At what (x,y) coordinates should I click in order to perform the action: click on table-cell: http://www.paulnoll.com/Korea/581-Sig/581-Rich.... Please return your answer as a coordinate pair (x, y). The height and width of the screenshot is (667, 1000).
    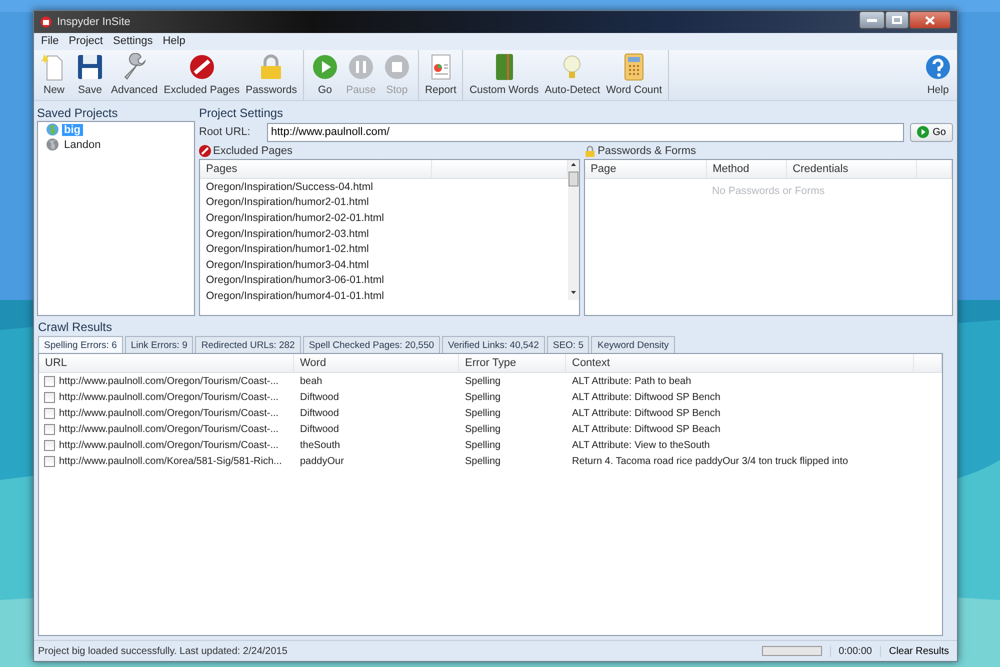
    Looking at the image, I should click on (170, 461).